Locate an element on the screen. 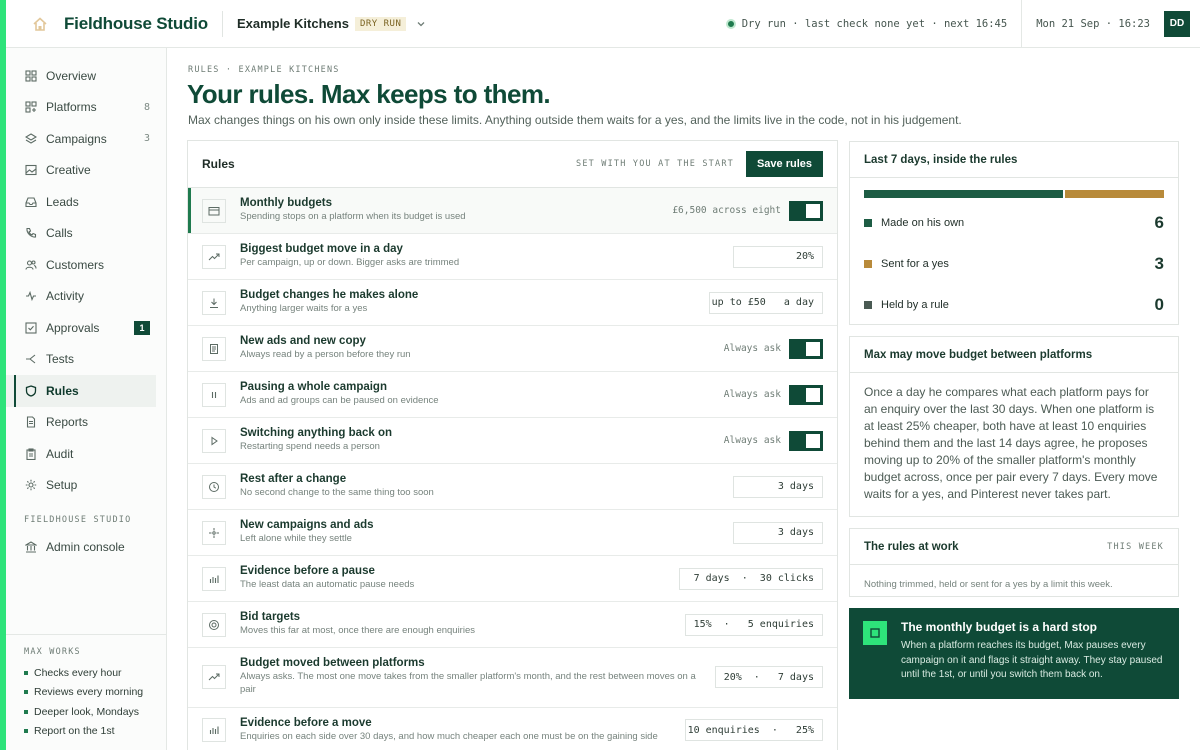 Image resolution: width=1200 pixels, height=750 pixels. made-on-own-bar-segment is located at coordinates (963, 194).